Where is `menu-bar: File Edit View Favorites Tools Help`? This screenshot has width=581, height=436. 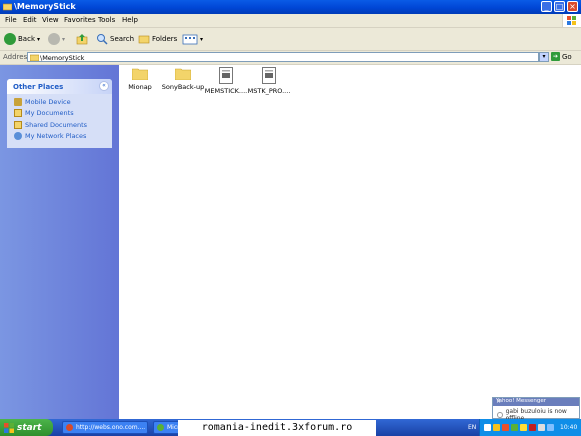 menu-bar: File Edit View Favorites Tools Help is located at coordinates (290, 21).